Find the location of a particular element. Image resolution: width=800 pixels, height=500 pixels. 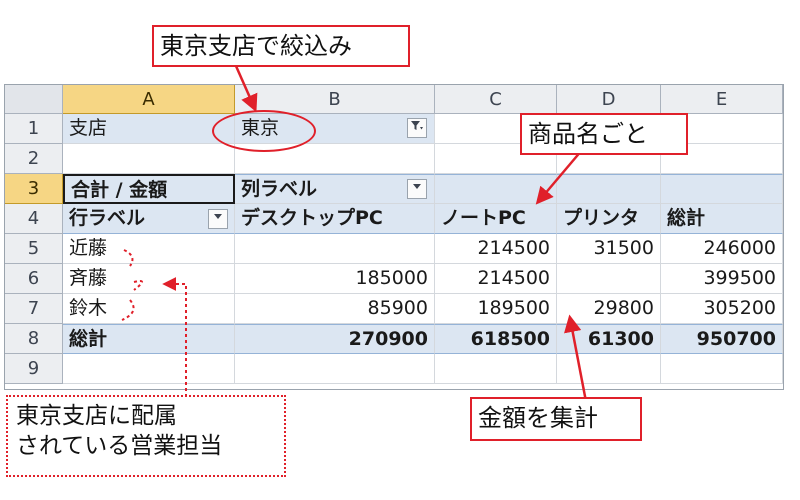

filter-arrow is located at coordinates (246, 89).